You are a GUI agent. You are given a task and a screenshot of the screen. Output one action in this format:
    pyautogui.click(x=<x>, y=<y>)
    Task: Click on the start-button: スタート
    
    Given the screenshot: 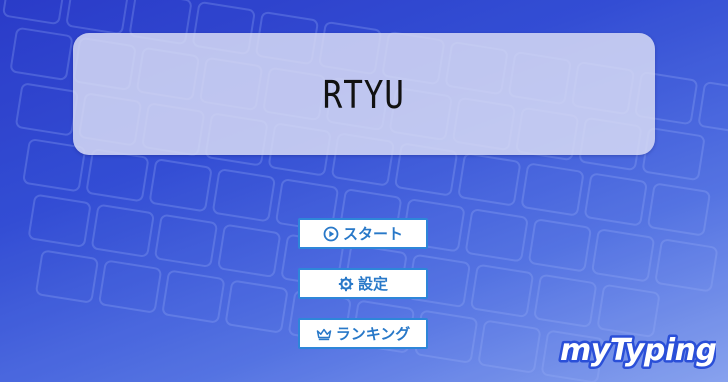 What is the action you would take?
    pyautogui.click(x=363, y=233)
    